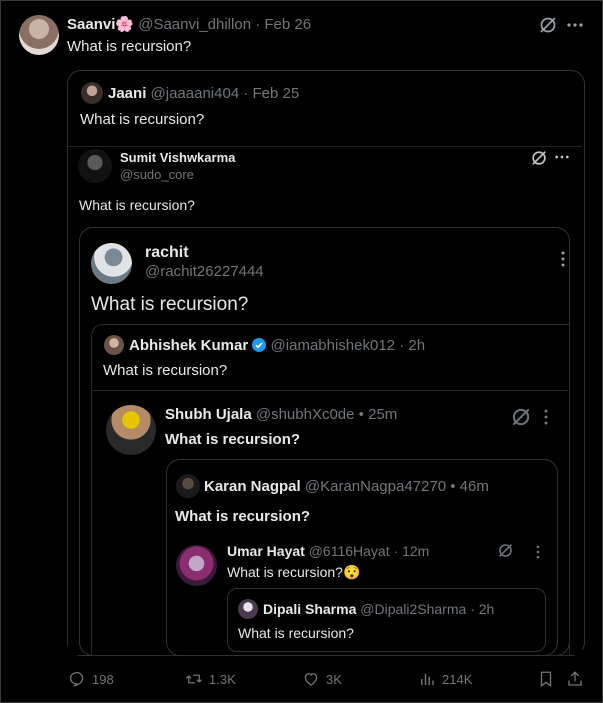 This screenshot has height=703, width=603. Describe the element at coordinates (546, 679) in the screenshot. I see `bookmark-icon` at that location.